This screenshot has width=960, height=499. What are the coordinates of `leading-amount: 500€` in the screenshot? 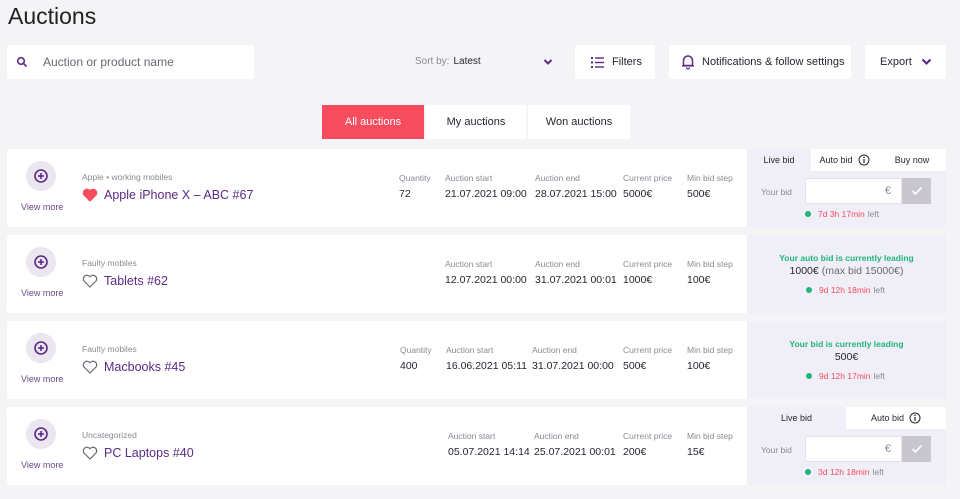 It's located at (846, 357).